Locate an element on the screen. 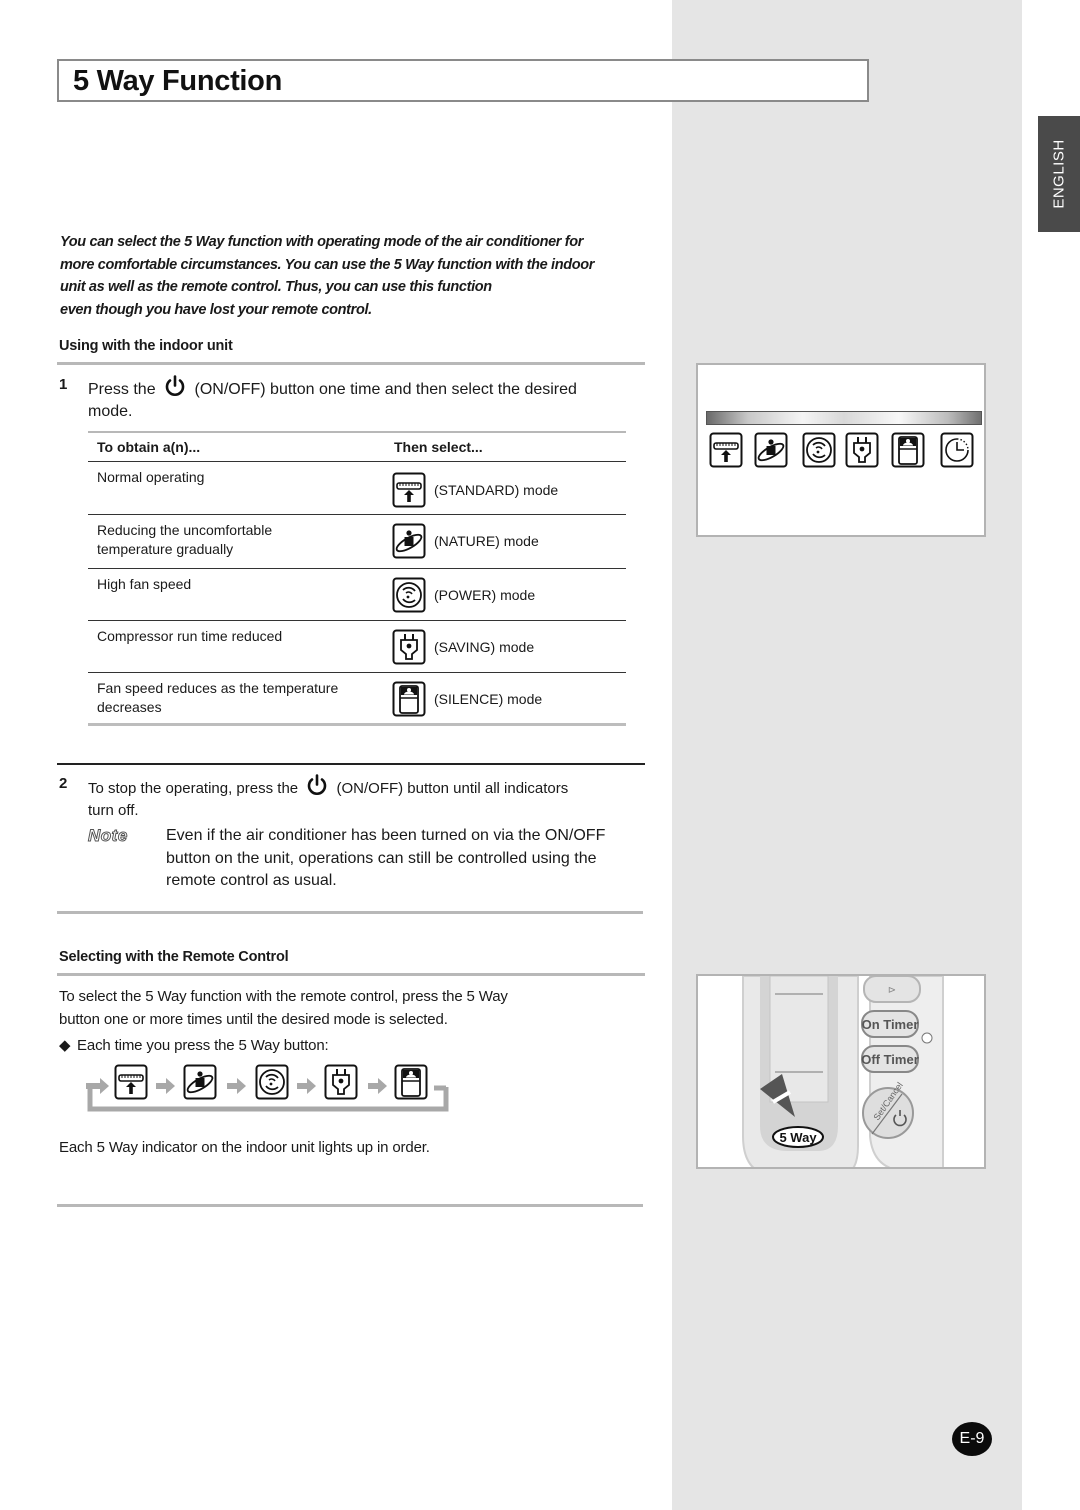  display-strip is located at coordinates (844, 418).